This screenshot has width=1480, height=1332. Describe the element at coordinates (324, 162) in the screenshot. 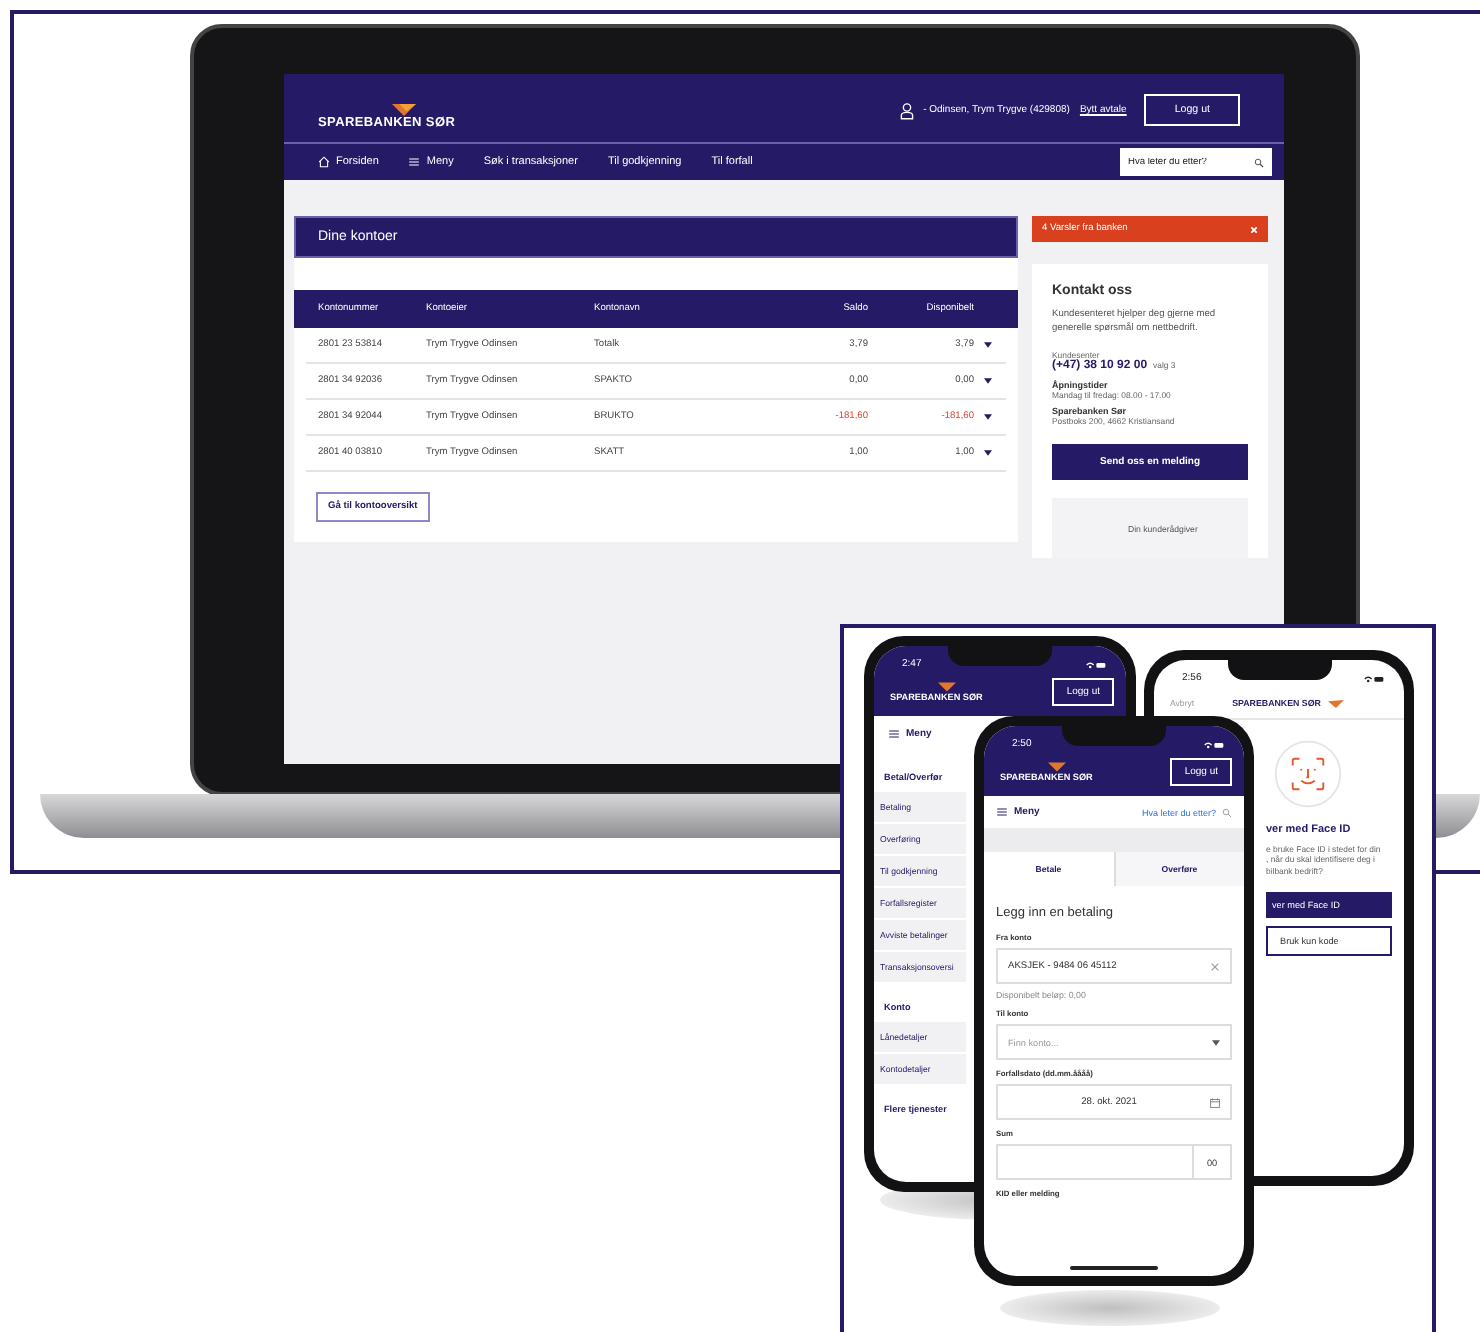

I see `home-icon` at that location.